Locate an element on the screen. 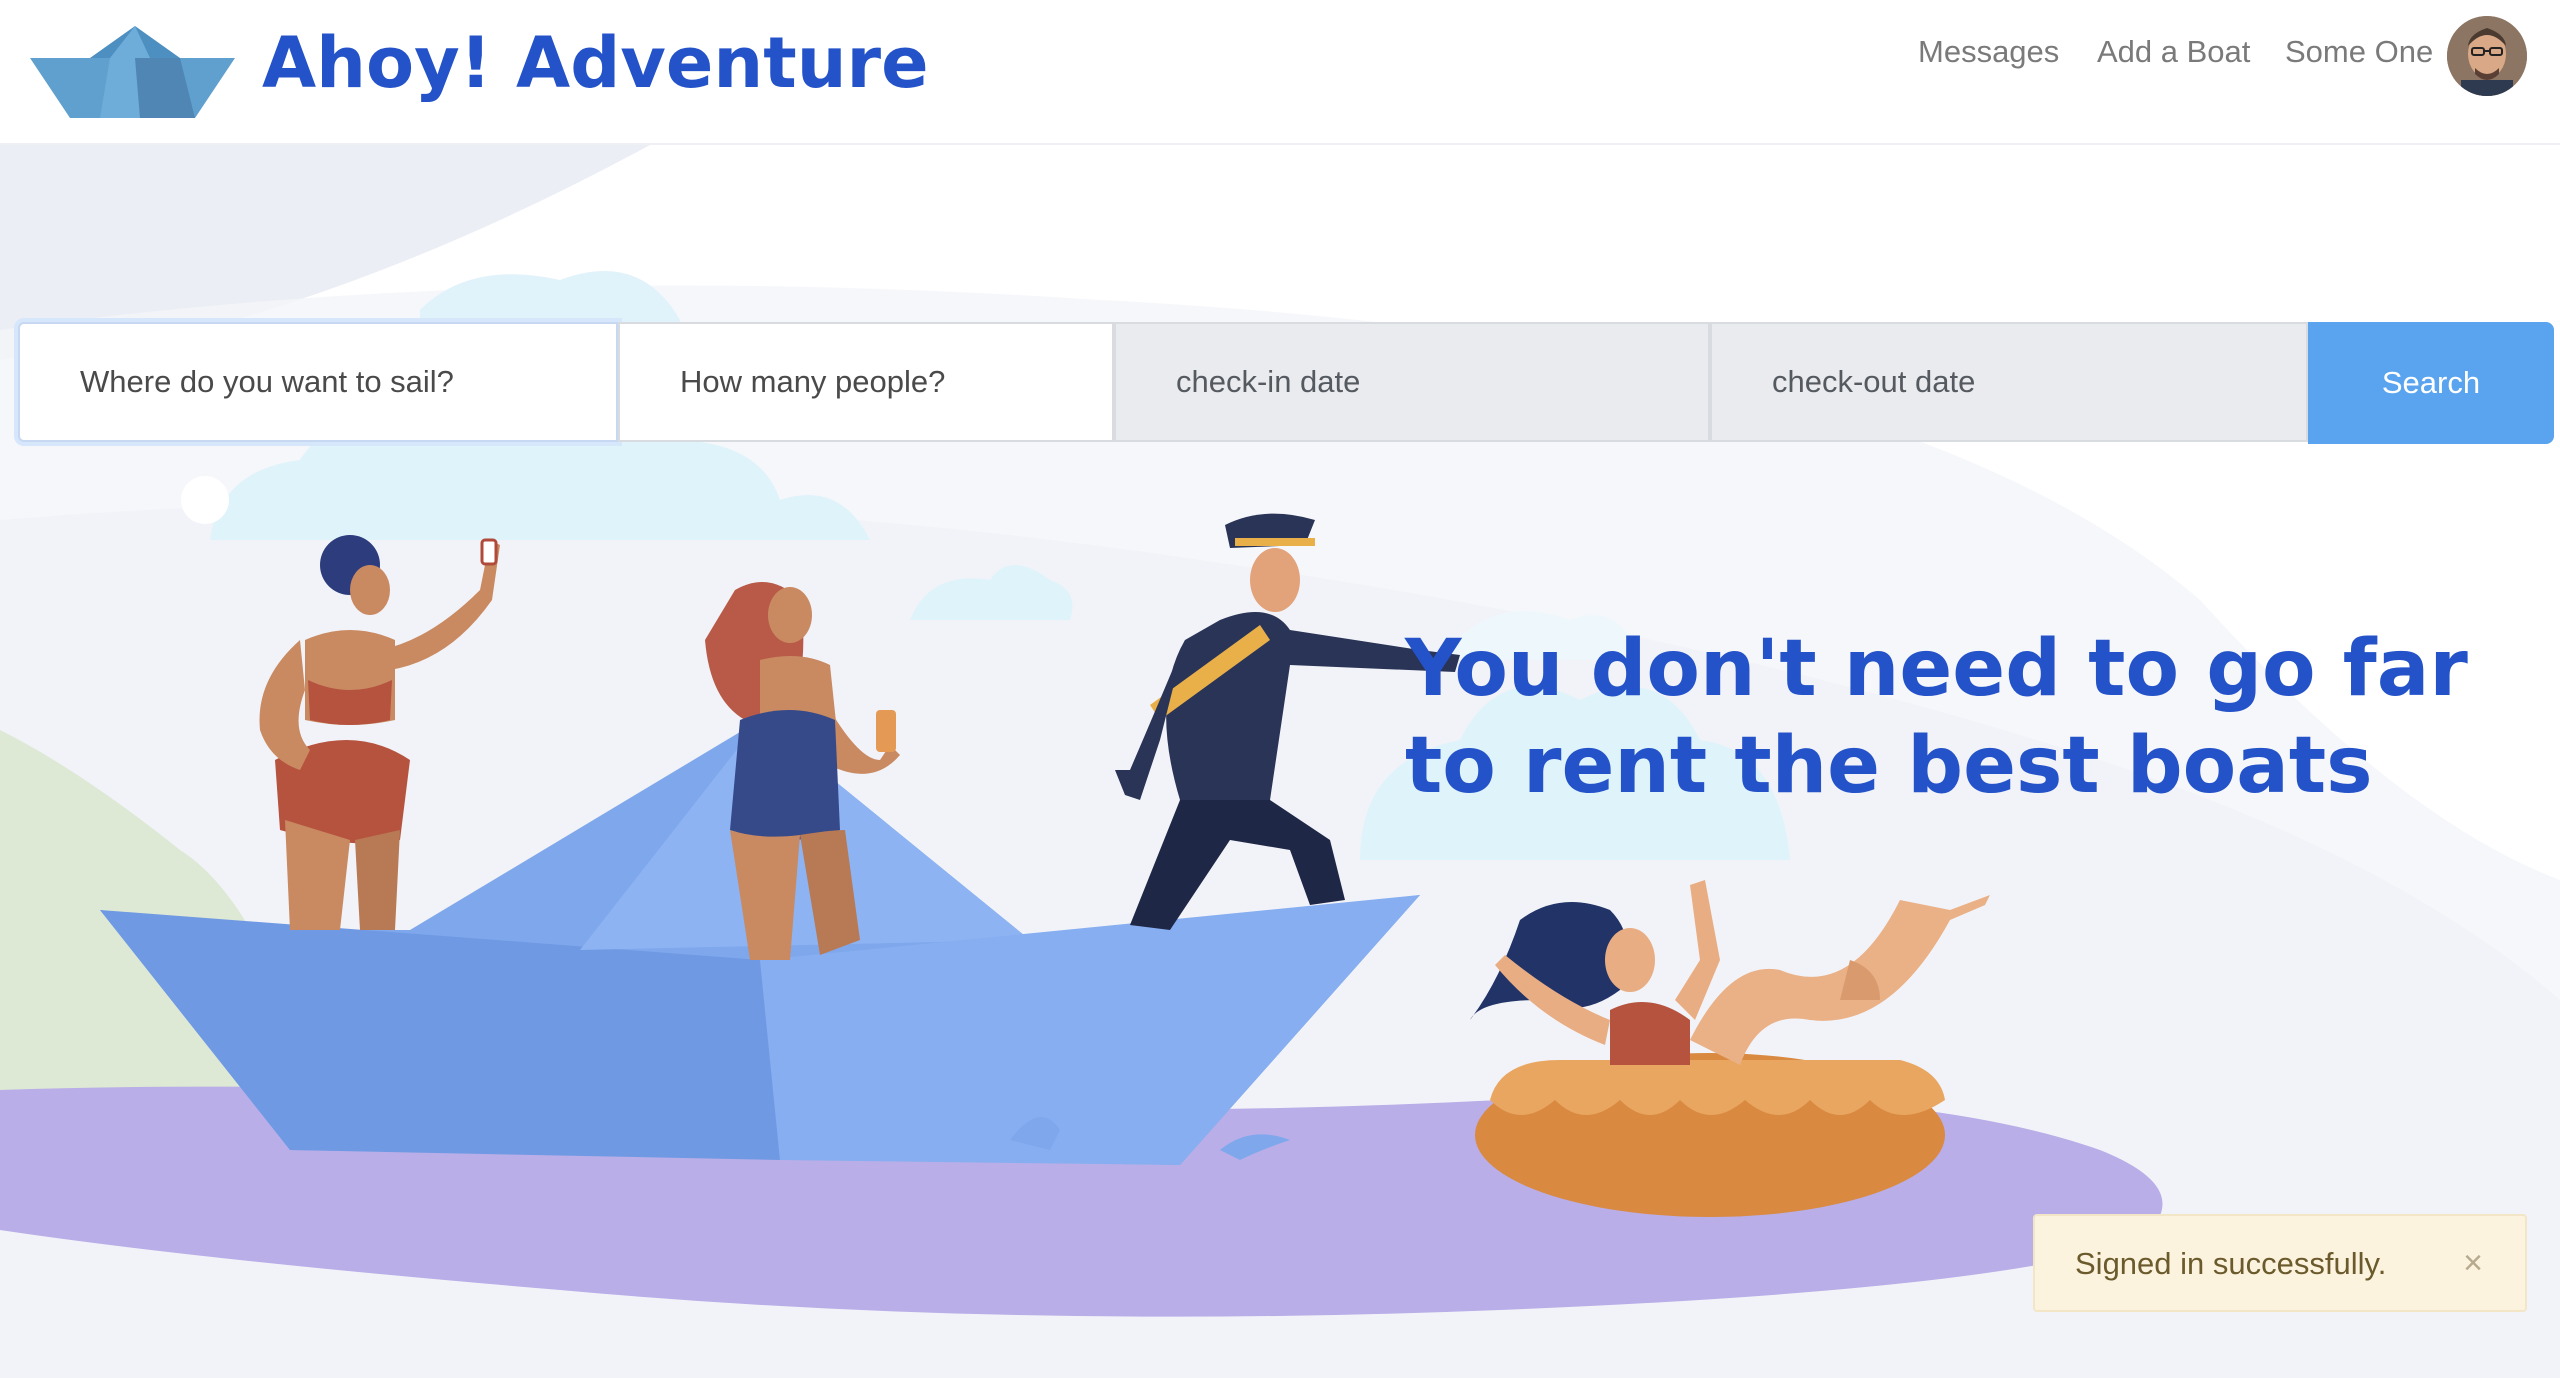  checkin-date-input is located at coordinates (1412, 382).